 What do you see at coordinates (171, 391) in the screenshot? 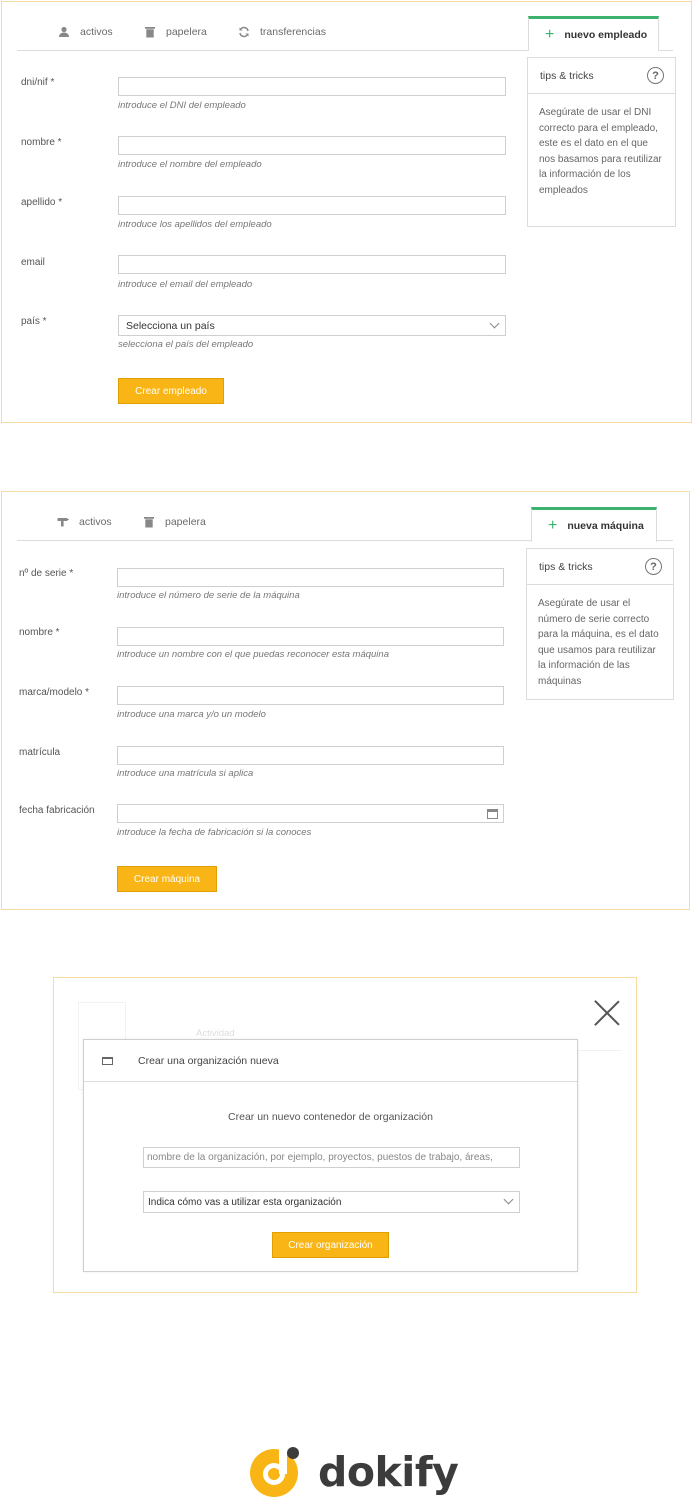
I see `create-employee-button: Crear empleado` at bounding box center [171, 391].